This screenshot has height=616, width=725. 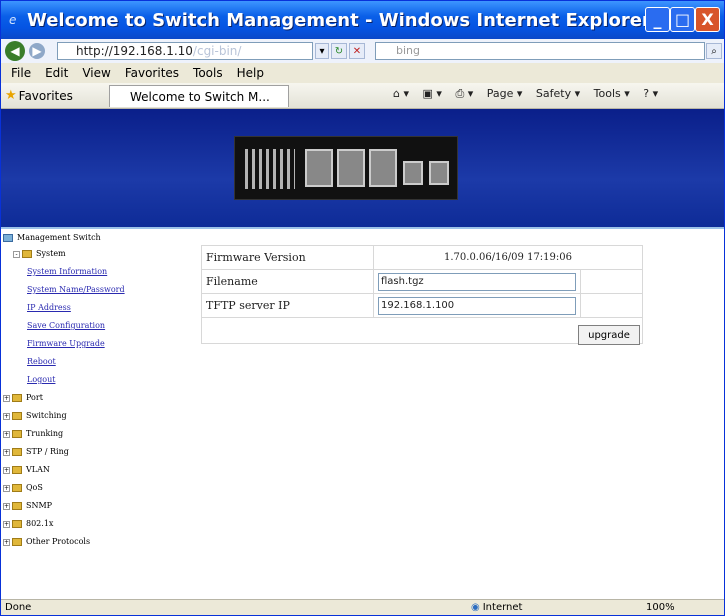 I want to click on tree-folder-8021x: +802.1x, so click(x=28, y=523).